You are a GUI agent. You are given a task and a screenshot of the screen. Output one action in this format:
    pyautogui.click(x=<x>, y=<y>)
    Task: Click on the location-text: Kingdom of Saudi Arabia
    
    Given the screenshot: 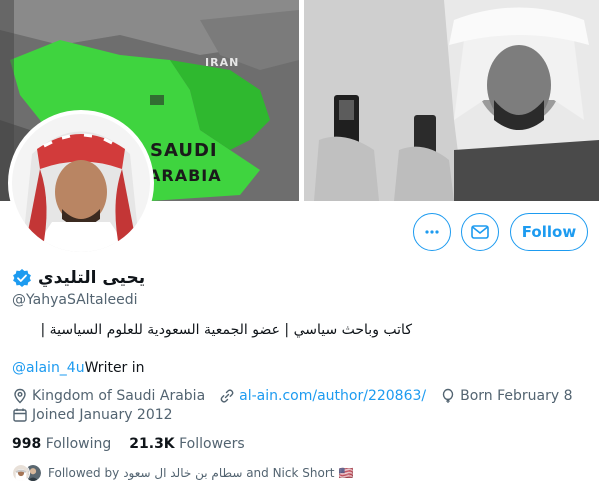 What is the action you would take?
    pyautogui.click(x=119, y=396)
    